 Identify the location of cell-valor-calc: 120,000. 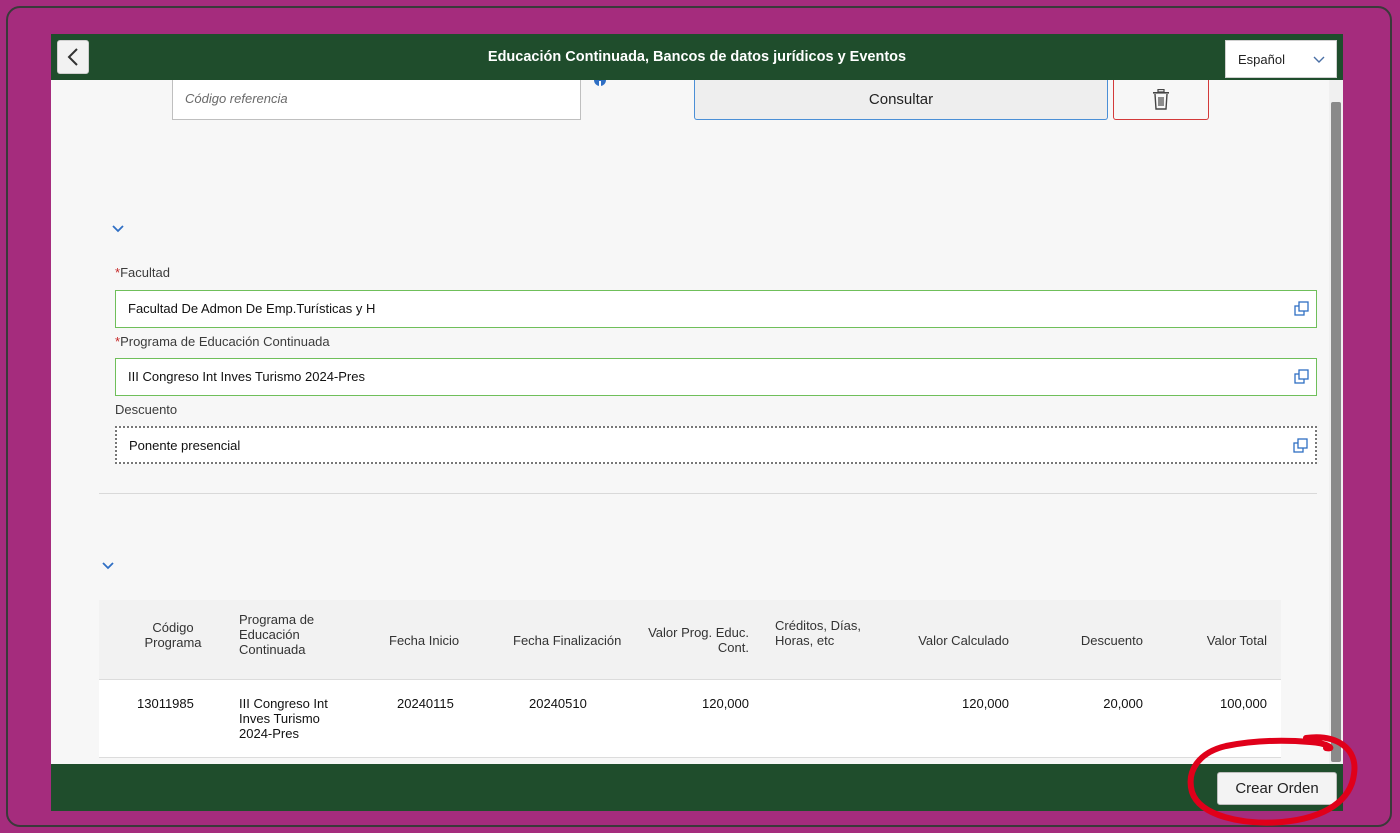
(985, 703).